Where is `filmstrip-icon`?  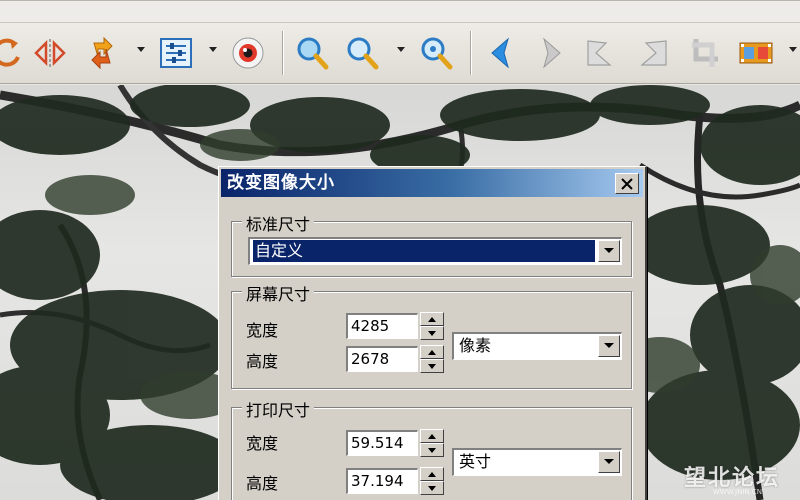
filmstrip-icon is located at coordinates (756, 53).